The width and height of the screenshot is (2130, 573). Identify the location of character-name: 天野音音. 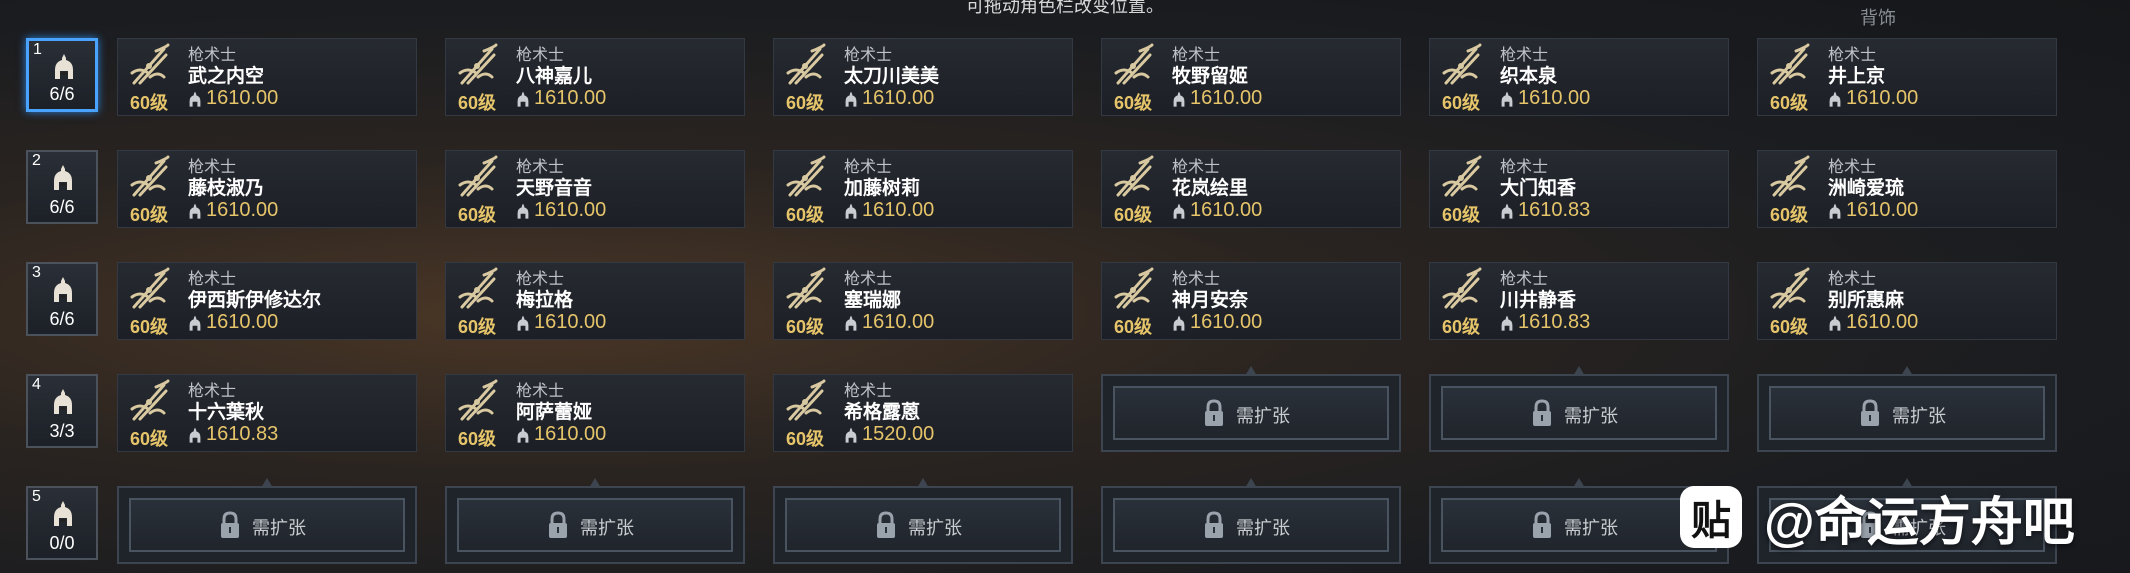
(554, 188).